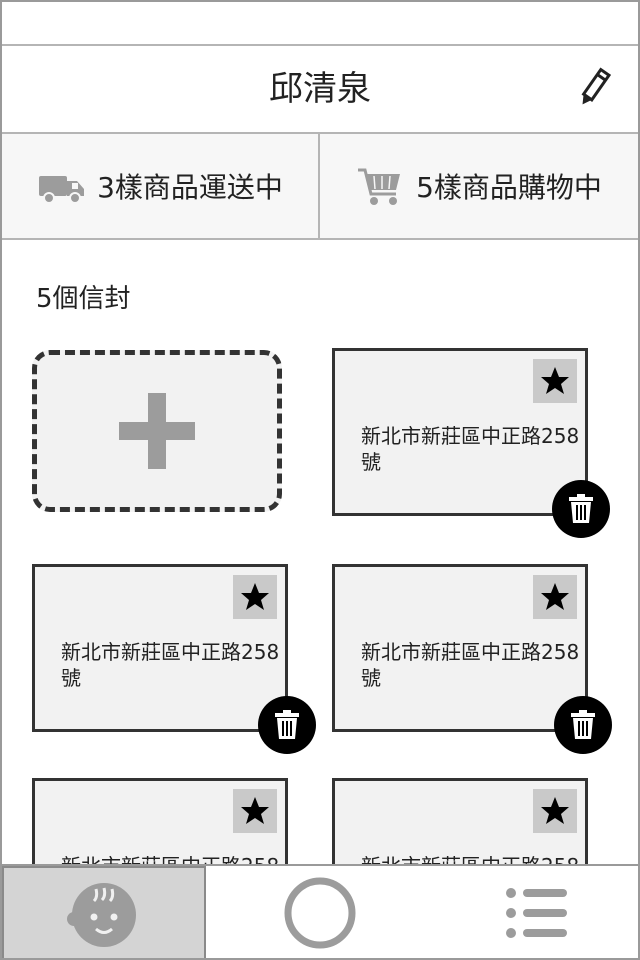  I want to click on cart-icon, so click(379, 186).